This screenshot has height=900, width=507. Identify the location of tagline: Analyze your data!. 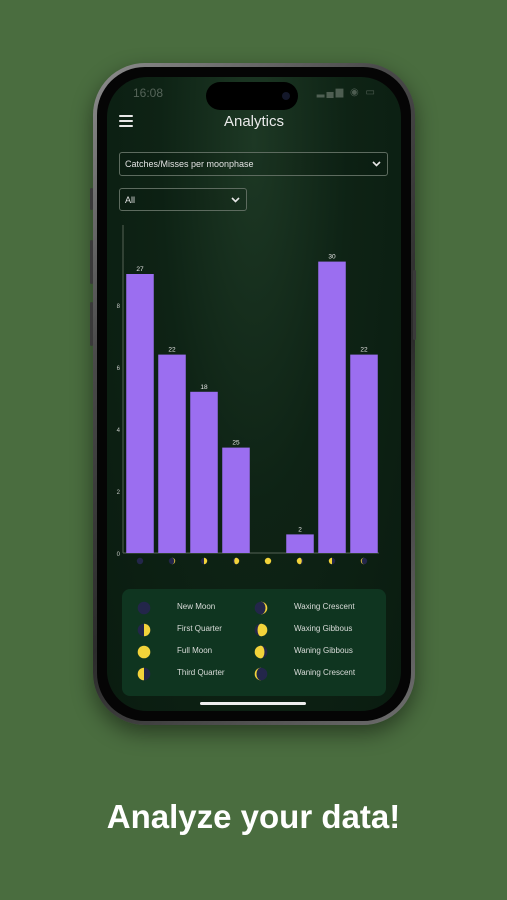
(253, 816).